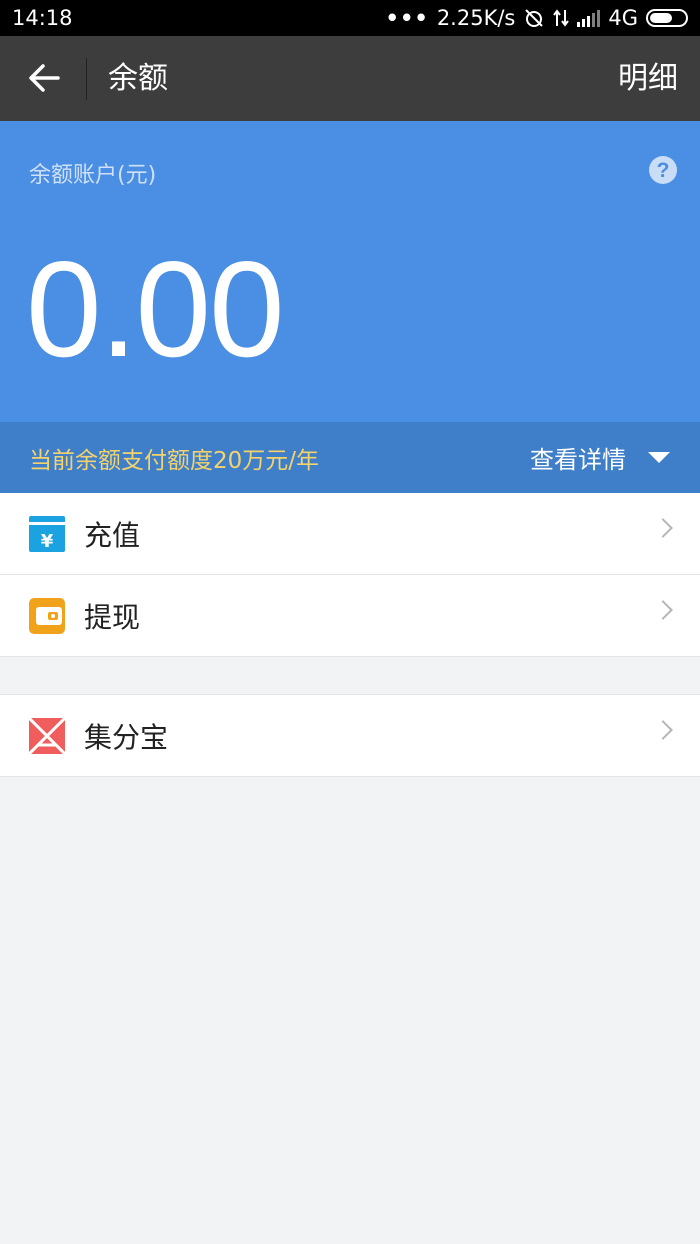 The height and width of the screenshot is (1244, 700). I want to click on recharge-item: ¥ 充值, so click(350, 534).